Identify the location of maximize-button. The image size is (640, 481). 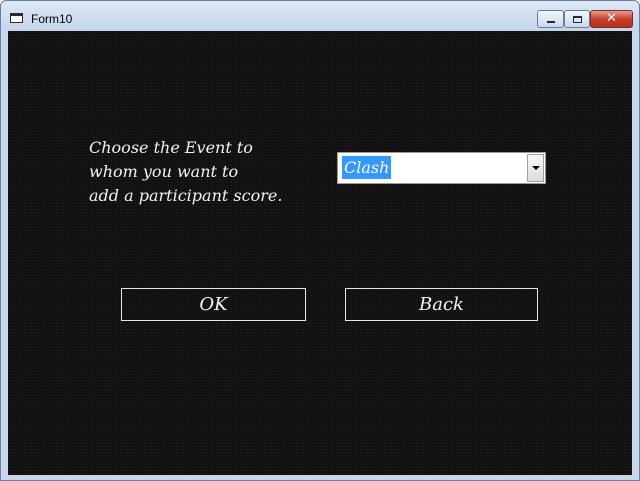
(577, 19).